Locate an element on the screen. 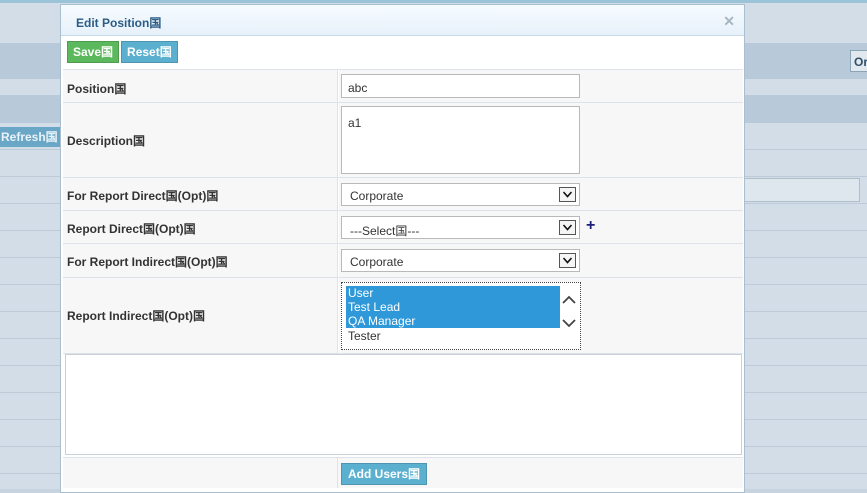  label-cell: Description国 is located at coordinates (200, 140).